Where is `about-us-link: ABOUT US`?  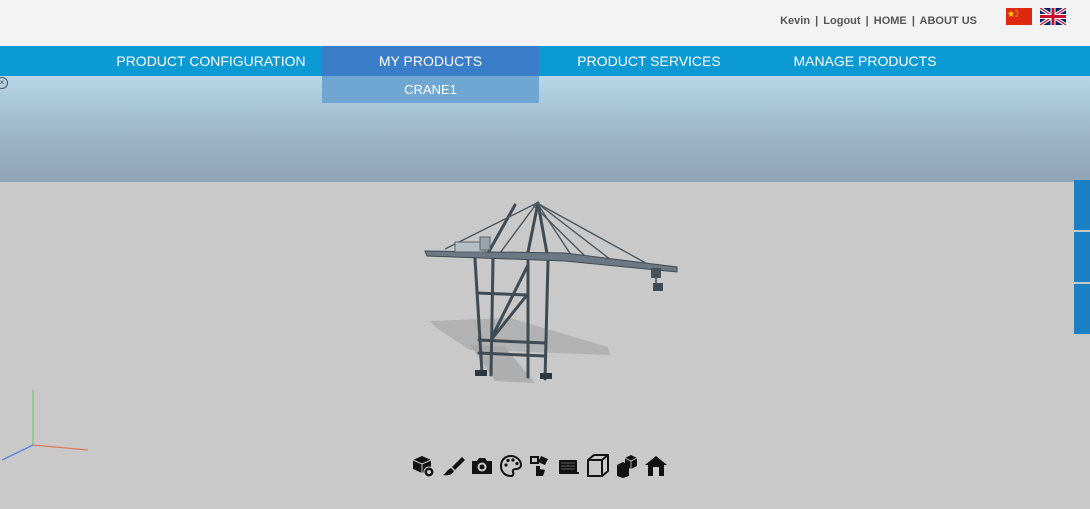
about-us-link: ABOUT US is located at coordinates (948, 21).